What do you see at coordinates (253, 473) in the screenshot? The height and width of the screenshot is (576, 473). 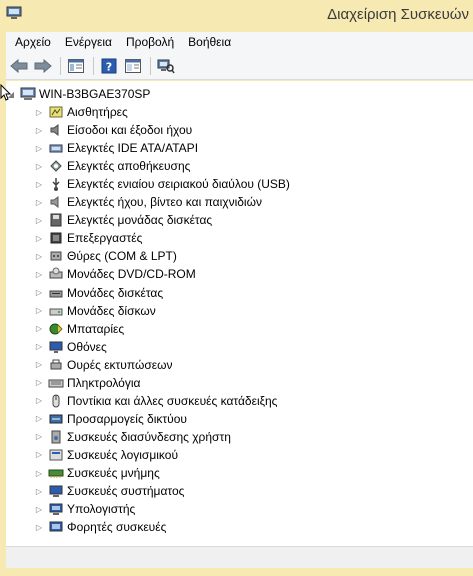 I see `tree-item-memory: ▷ Συσκευές μνήμης` at bounding box center [253, 473].